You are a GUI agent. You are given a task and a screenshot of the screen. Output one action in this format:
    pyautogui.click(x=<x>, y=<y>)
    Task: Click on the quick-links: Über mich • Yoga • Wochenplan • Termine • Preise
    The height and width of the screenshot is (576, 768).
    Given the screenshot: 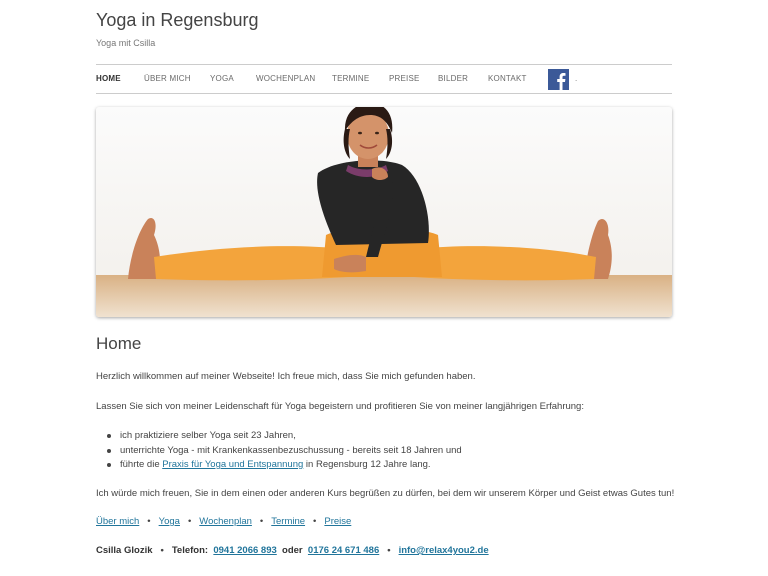 What is the action you would take?
    pyautogui.click(x=223, y=521)
    